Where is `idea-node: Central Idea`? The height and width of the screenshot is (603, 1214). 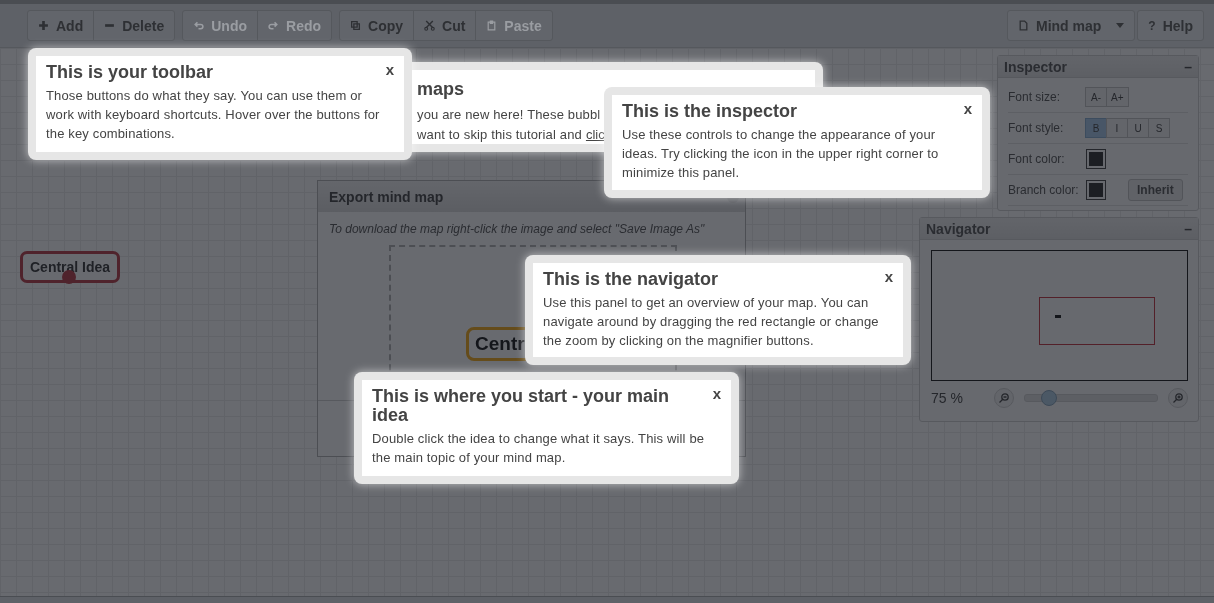 idea-node: Central Idea is located at coordinates (70, 267).